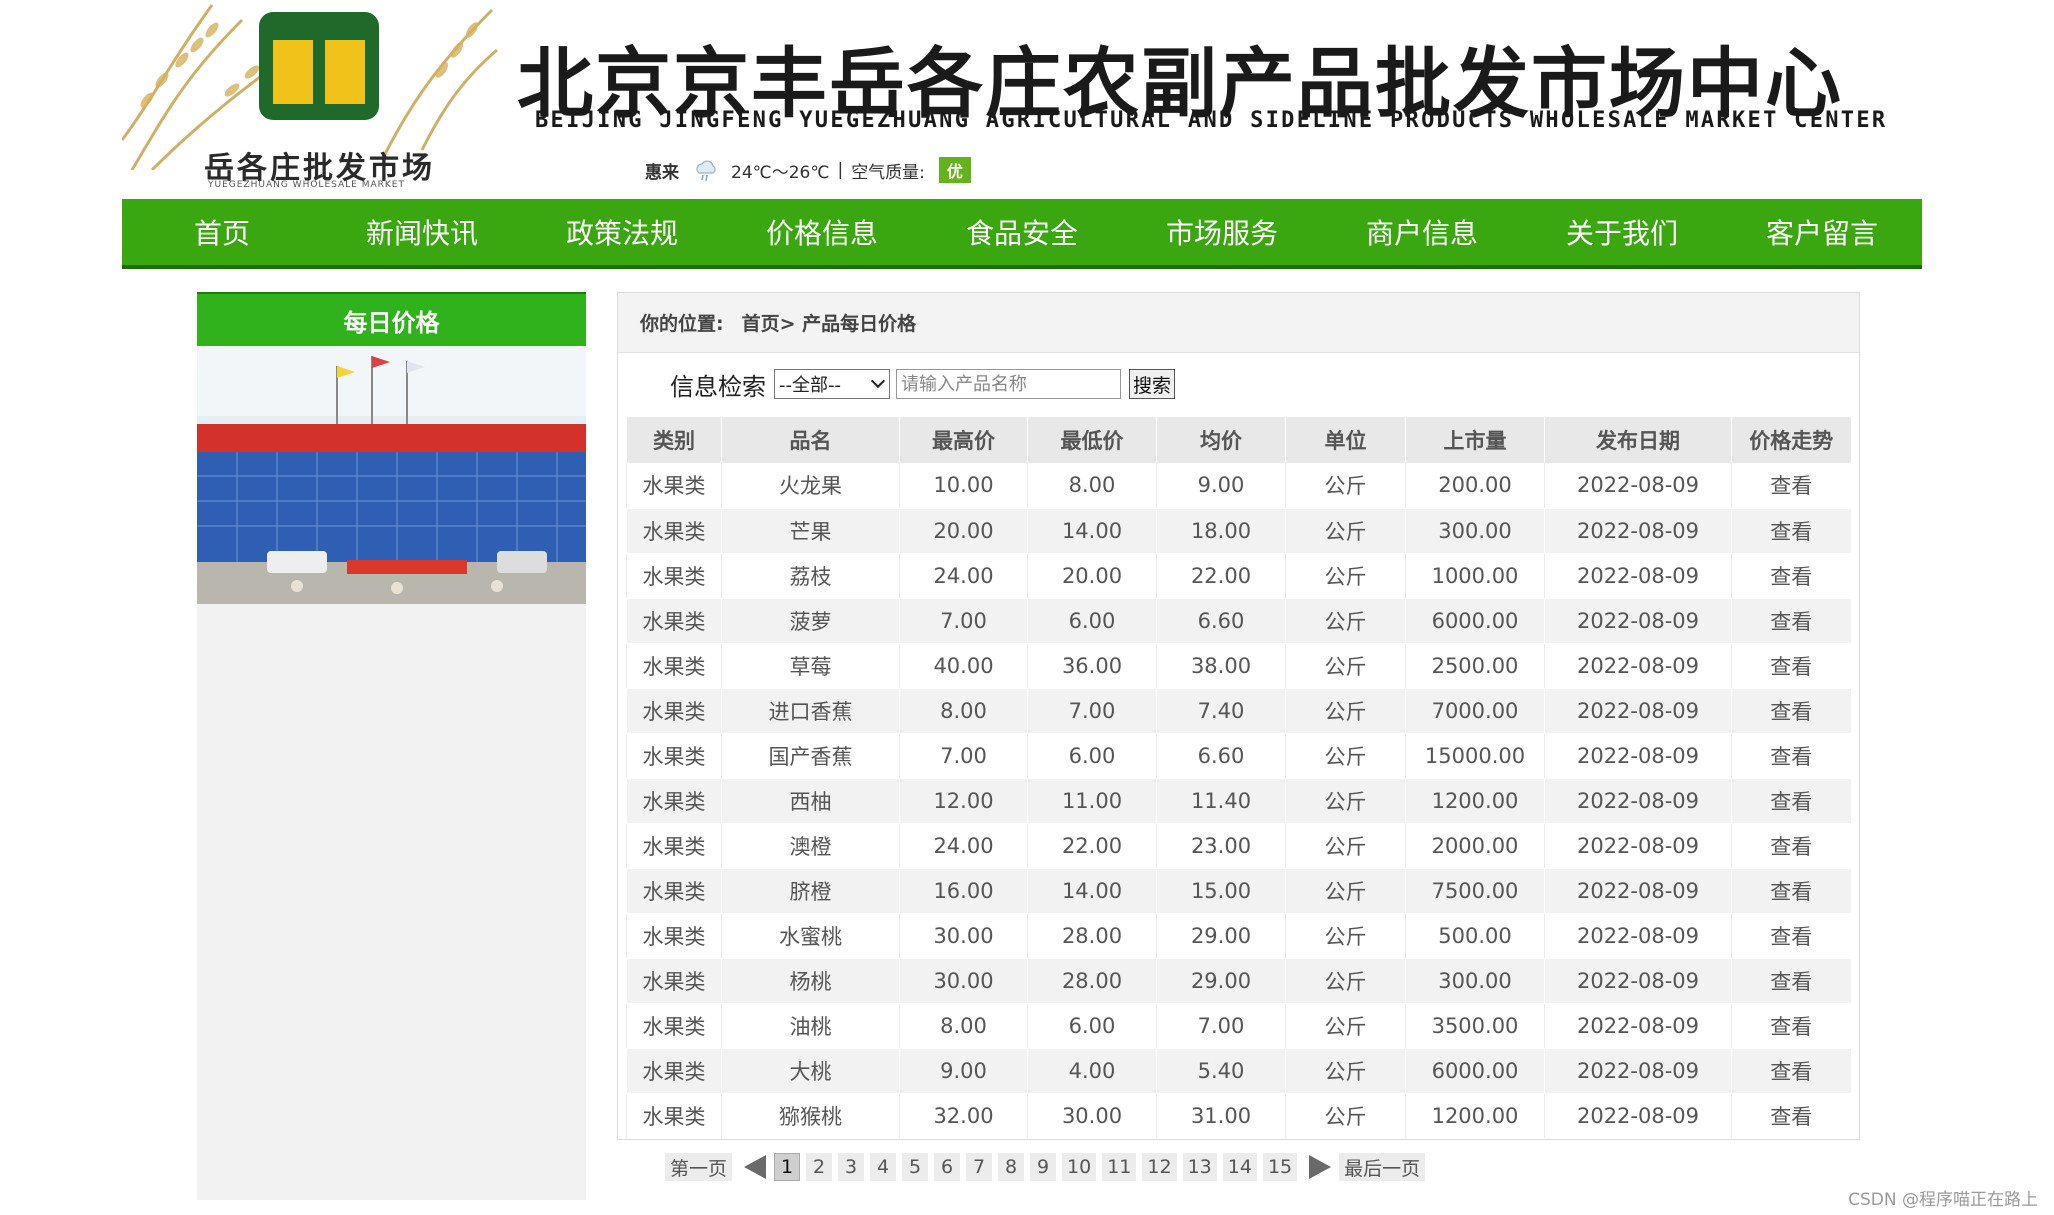  What do you see at coordinates (1320, 1167) in the screenshot?
I see `next-page-arrow-icon` at bounding box center [1320, 1167].